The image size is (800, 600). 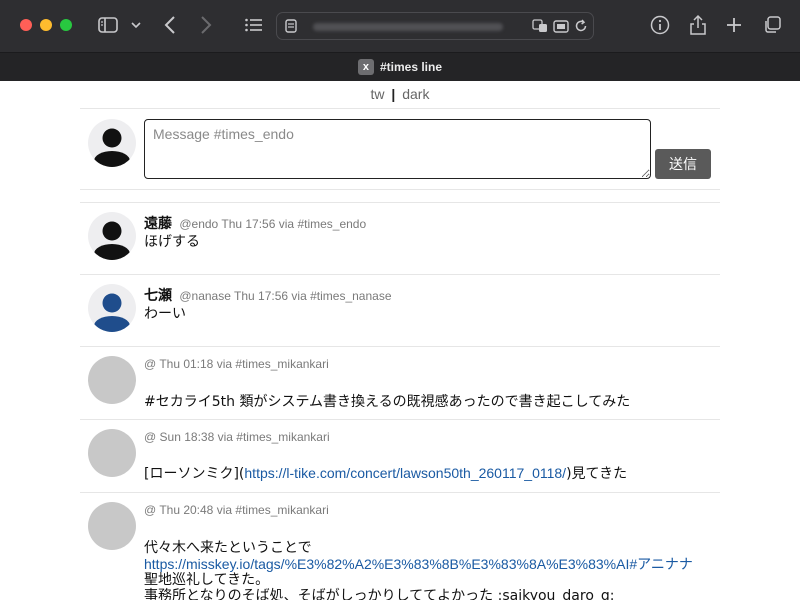 I want to click on post-meta: @ Sun 18:38 via #times_mikankari, so click(x=237, y=437).